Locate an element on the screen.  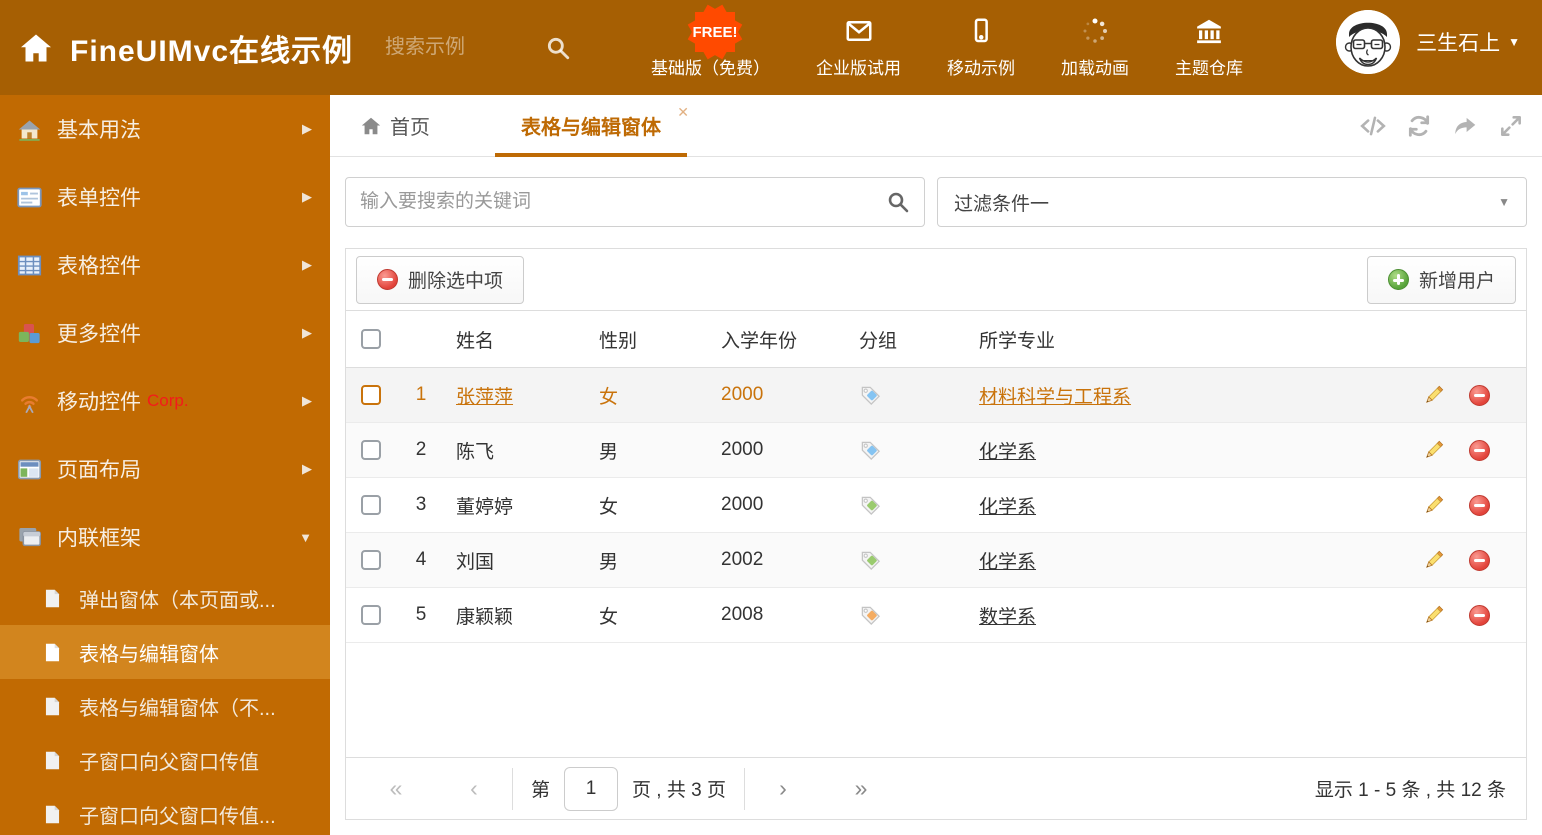
column-header-major: 所学专业 is located at coordinates (1186, 339).